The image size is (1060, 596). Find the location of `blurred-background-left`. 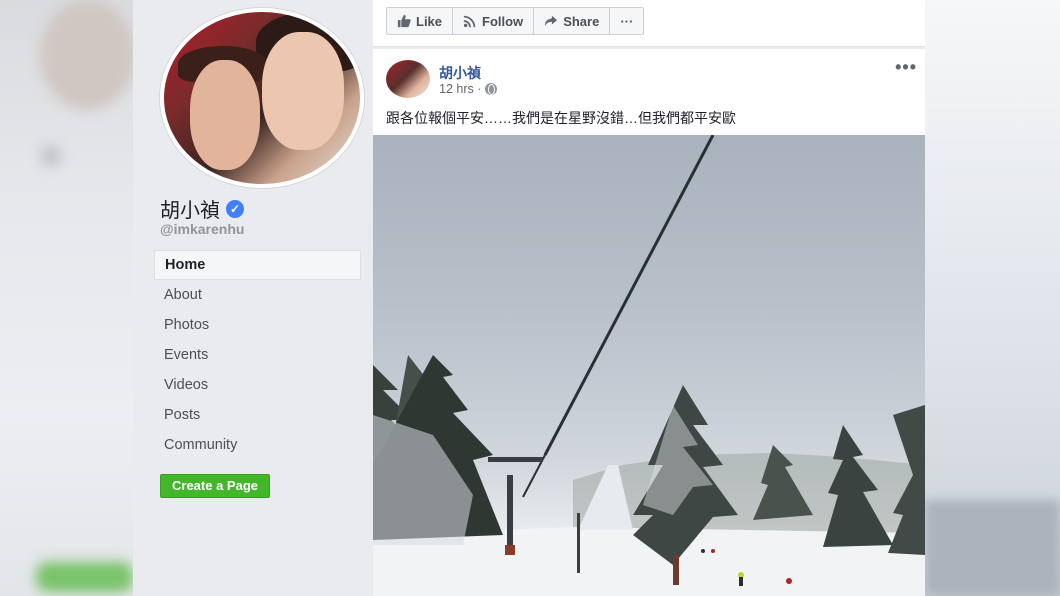

blurred-background-left is located at coordinates (67, 298).